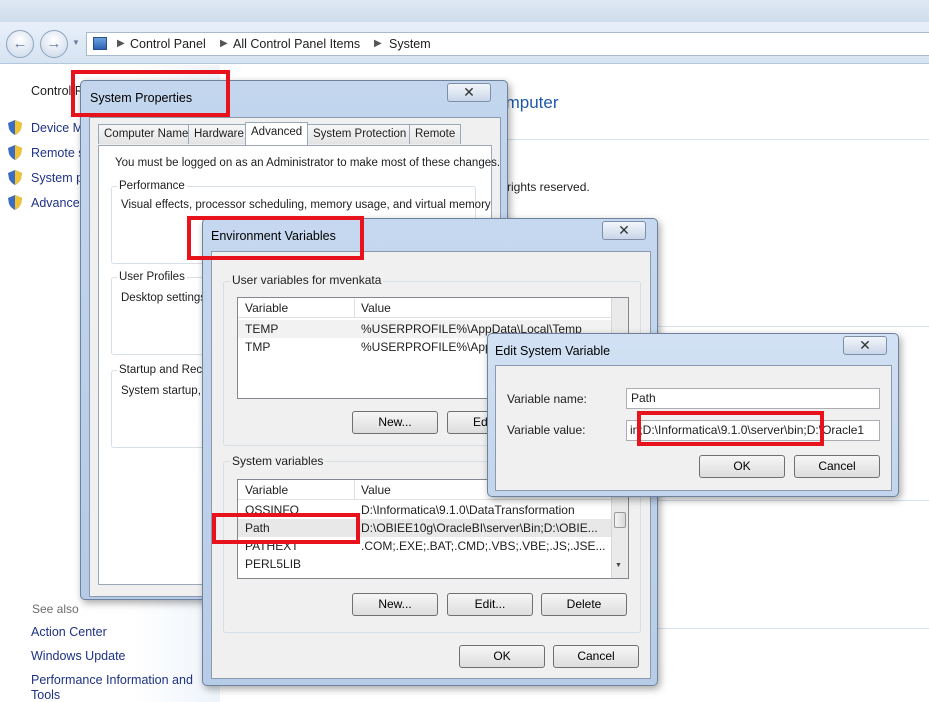 The height and width of the screenshot is (702, 929). I want to click on tab-advanced: Advanced, so click(277, 133).